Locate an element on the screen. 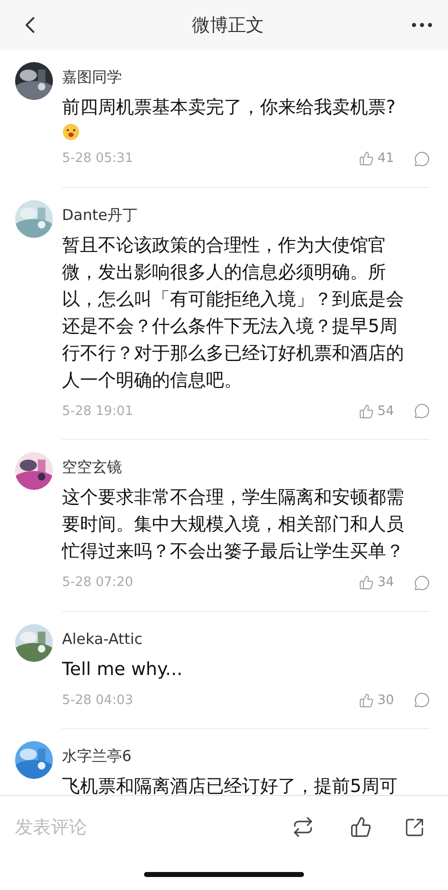 Image resolution: width=448 pixels, height=890 pixels. comment-text: 前四周机票基本卖完了，你来给我卖机票? is located at coordinates (229, 108).